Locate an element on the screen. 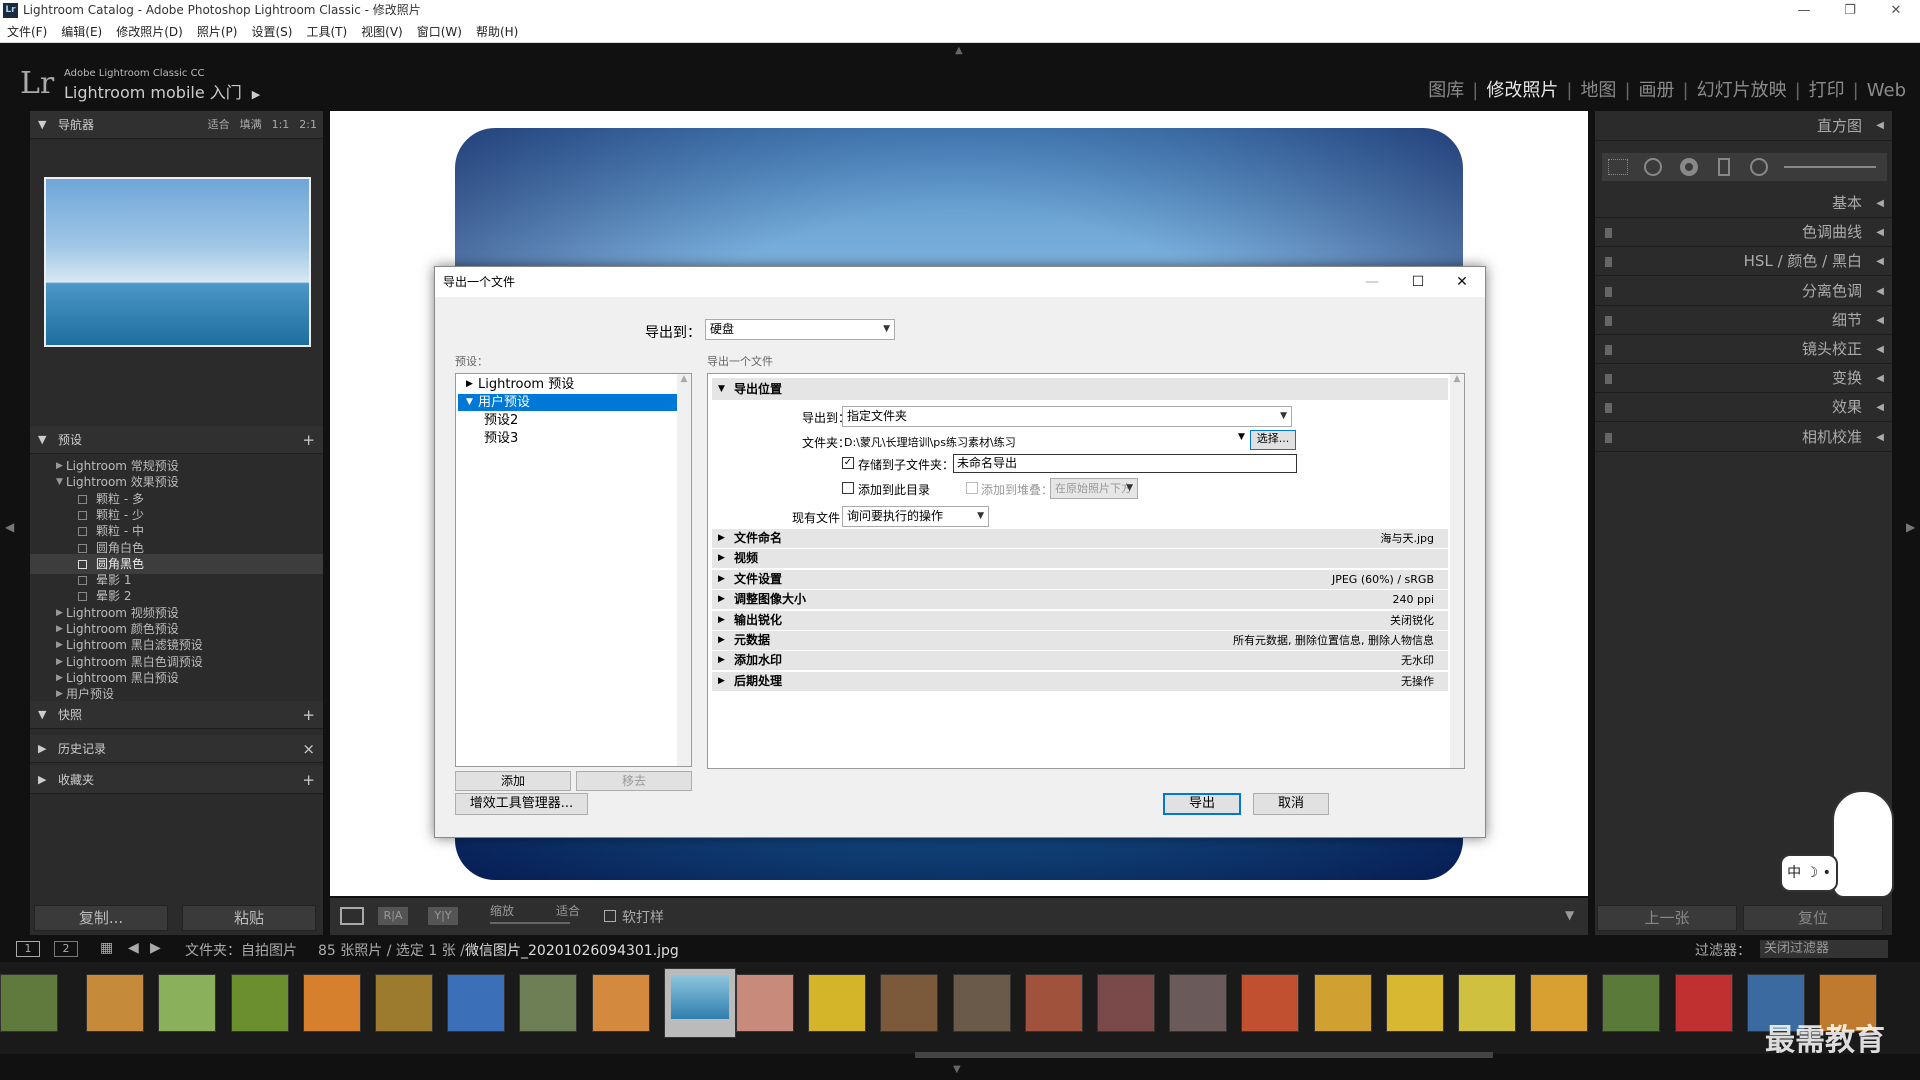 The height and width of the screenshot is (1080, 1920). toolbar-menu-icon: ▼ is located at coordinates (1569, 915).